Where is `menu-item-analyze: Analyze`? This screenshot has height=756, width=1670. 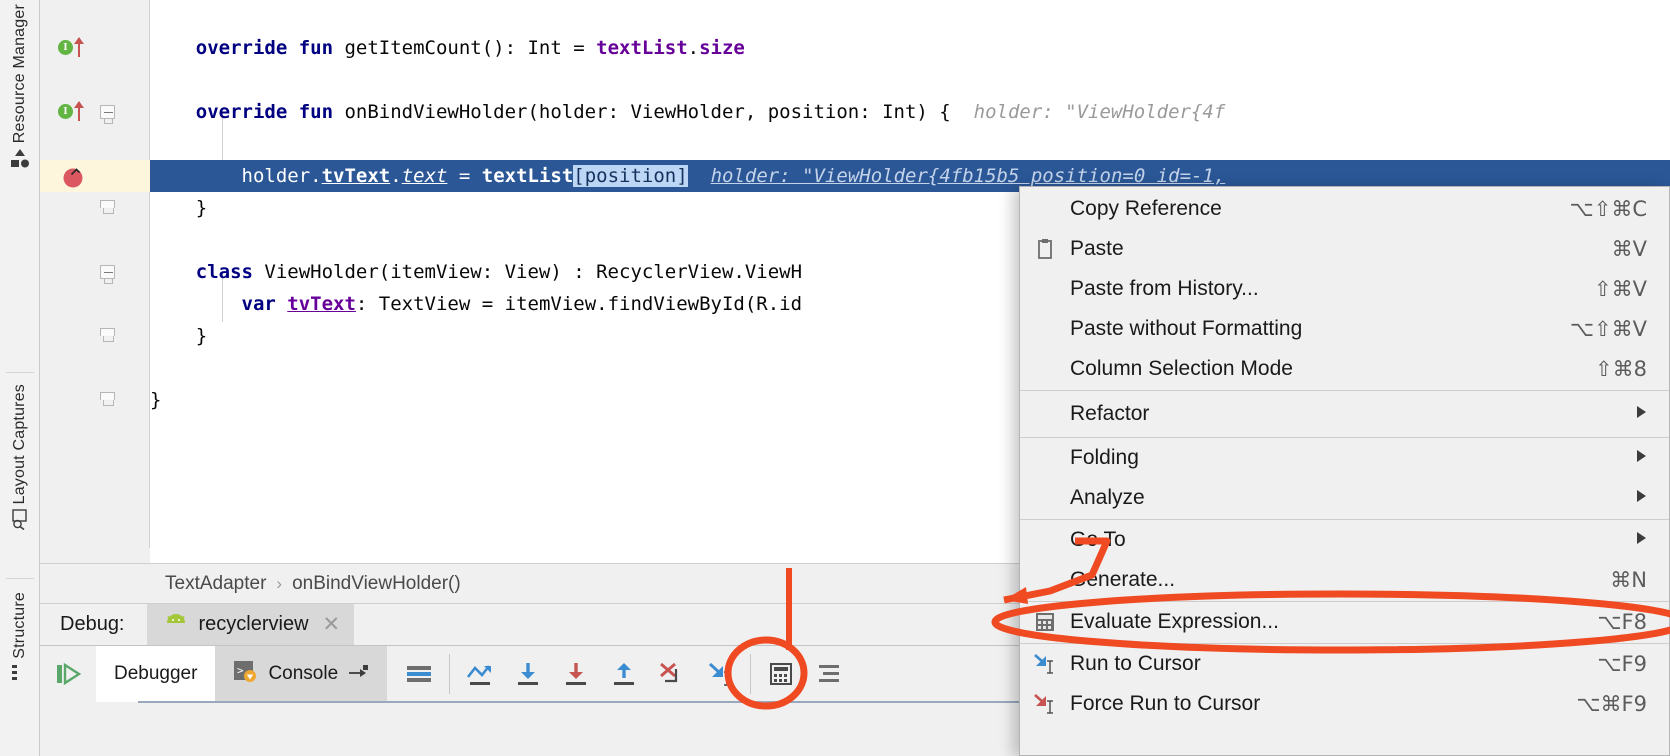 menu-item-analyze: Analyze is located at coordinates (1344, 498).